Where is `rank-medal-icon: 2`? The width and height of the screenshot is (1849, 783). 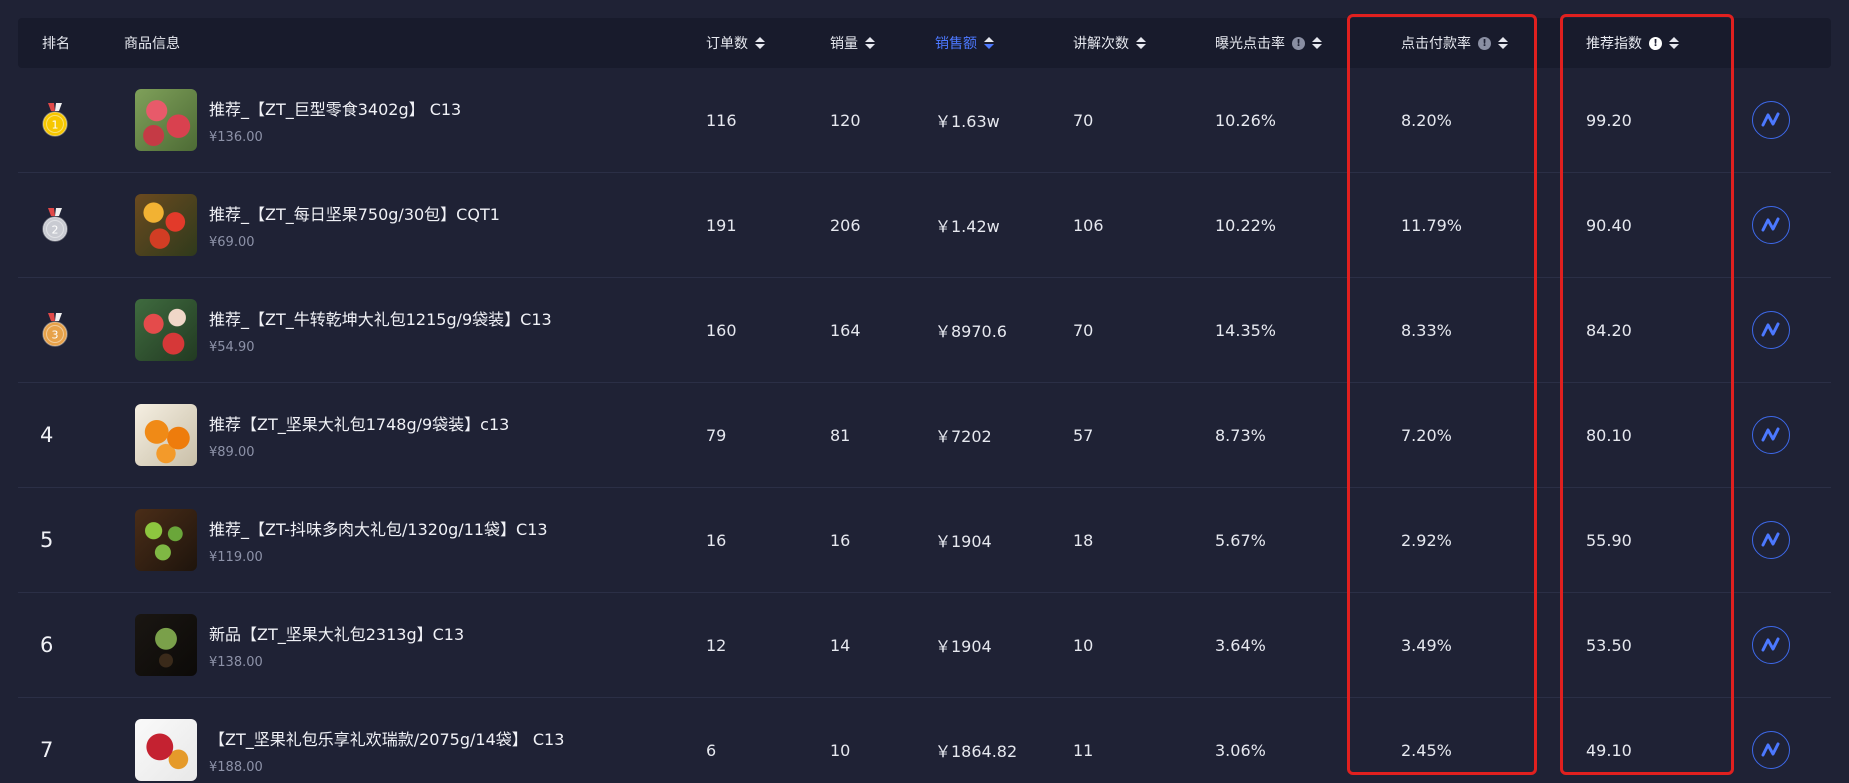 rank-medal-icon: 2 is located at coordinates (55, 225).